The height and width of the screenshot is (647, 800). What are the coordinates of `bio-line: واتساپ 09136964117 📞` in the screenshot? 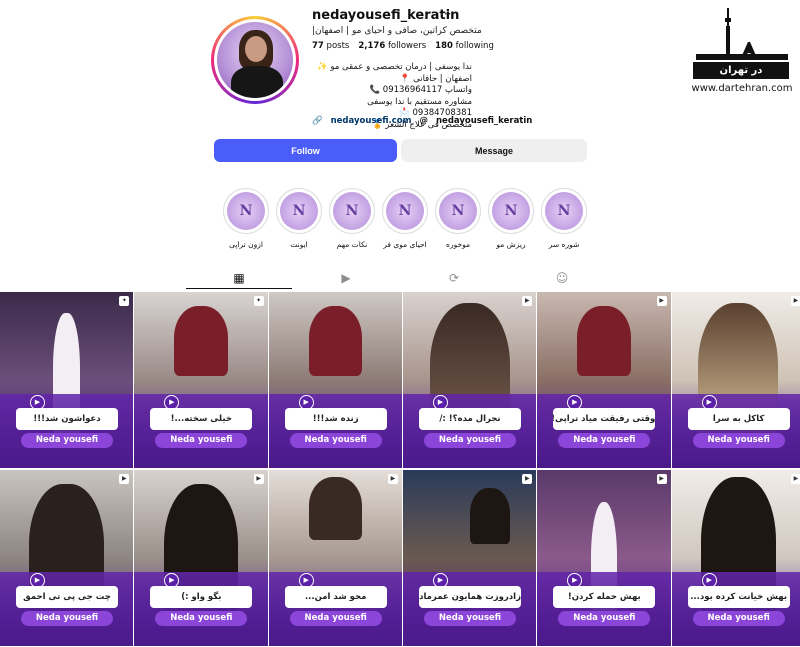 It's located at (420, 90).